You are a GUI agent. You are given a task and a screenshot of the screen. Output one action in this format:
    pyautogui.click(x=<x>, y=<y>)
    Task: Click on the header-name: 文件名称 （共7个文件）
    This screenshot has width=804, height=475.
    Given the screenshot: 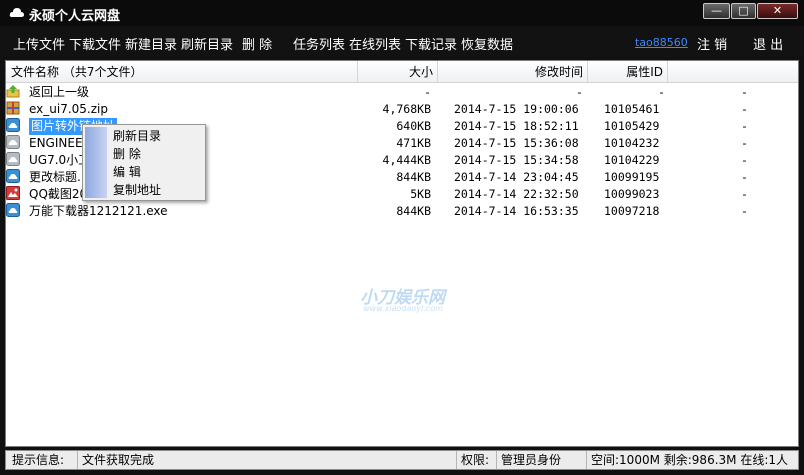 What is the action you would take?
    pyautogui.click(x=182, y=72)
    